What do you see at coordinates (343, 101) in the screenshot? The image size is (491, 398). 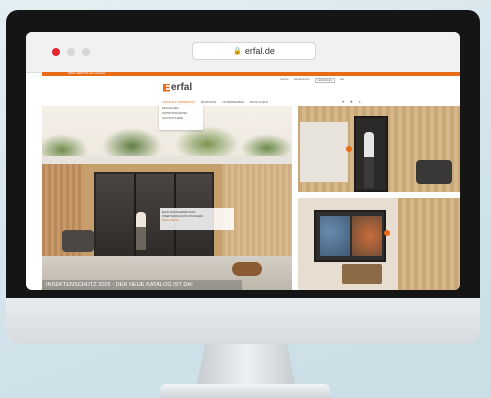 I see `location-icon: ⌖` at bounding box center [343, 101].